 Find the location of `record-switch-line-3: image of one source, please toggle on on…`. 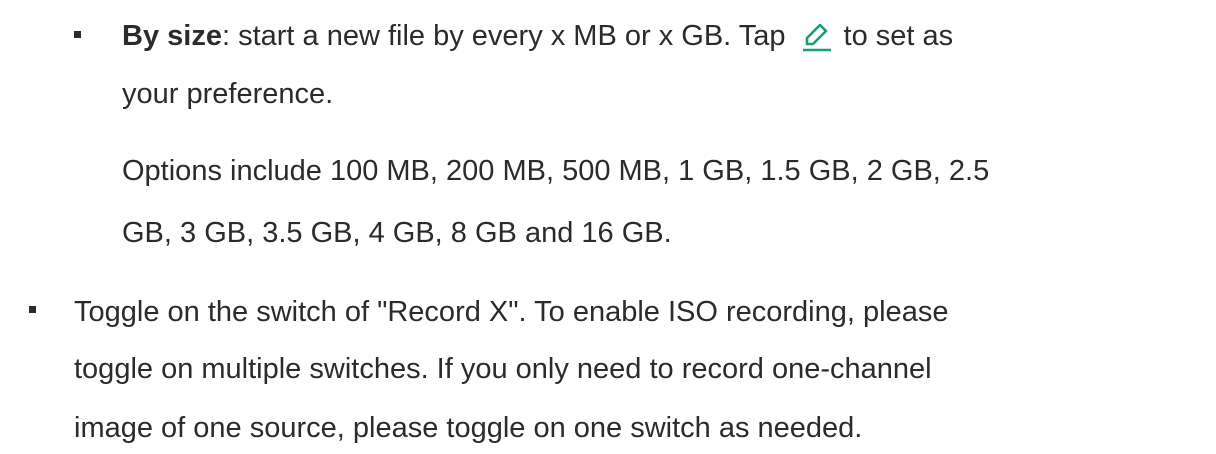

record-switch-line-3: image of one source, please toggle on on… is located at coordinates (468, 428).